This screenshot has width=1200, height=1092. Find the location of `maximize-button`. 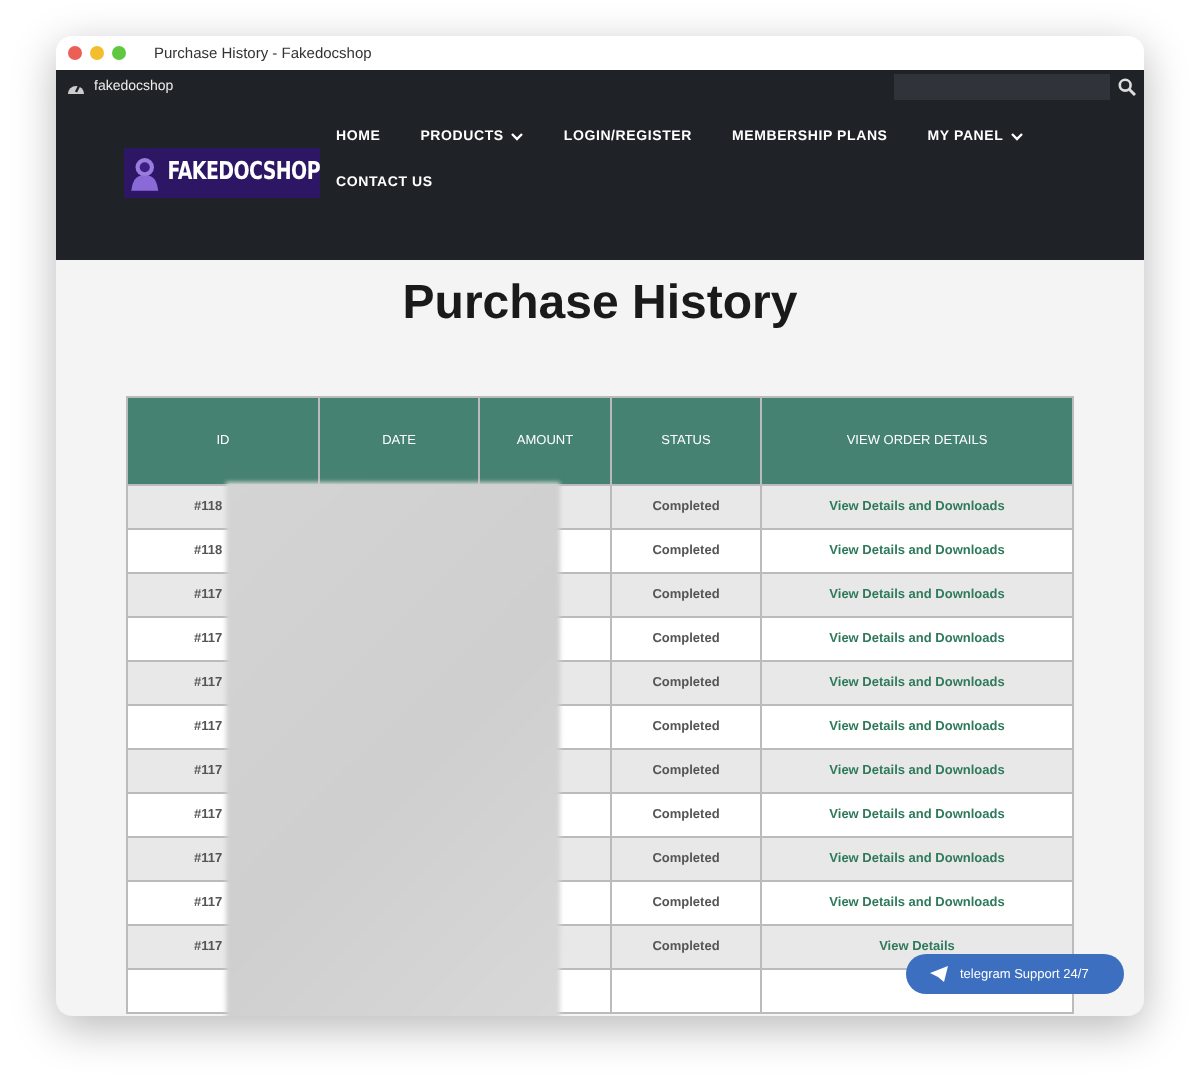

maximize-button is located at coordinates (119, 53).